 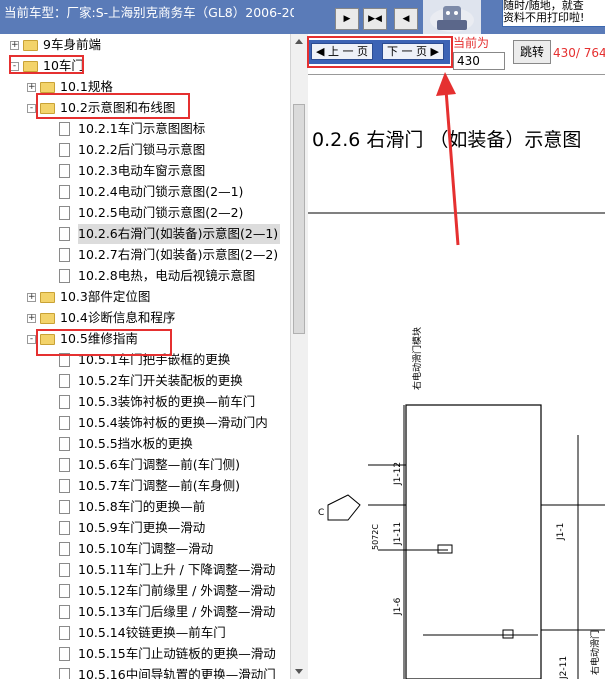 I want to click on tree-row: 10.2.7右滑门(如装备)示意图(2—2), so click(x=145, y=255).